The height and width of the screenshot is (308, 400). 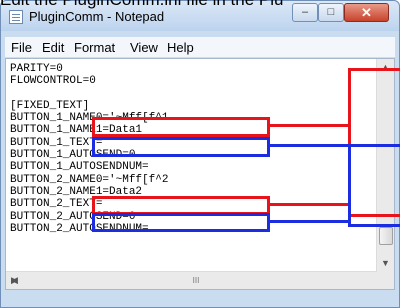 I want to click on blue-highlight-box-name1-button1, so click(x=181, y=147).